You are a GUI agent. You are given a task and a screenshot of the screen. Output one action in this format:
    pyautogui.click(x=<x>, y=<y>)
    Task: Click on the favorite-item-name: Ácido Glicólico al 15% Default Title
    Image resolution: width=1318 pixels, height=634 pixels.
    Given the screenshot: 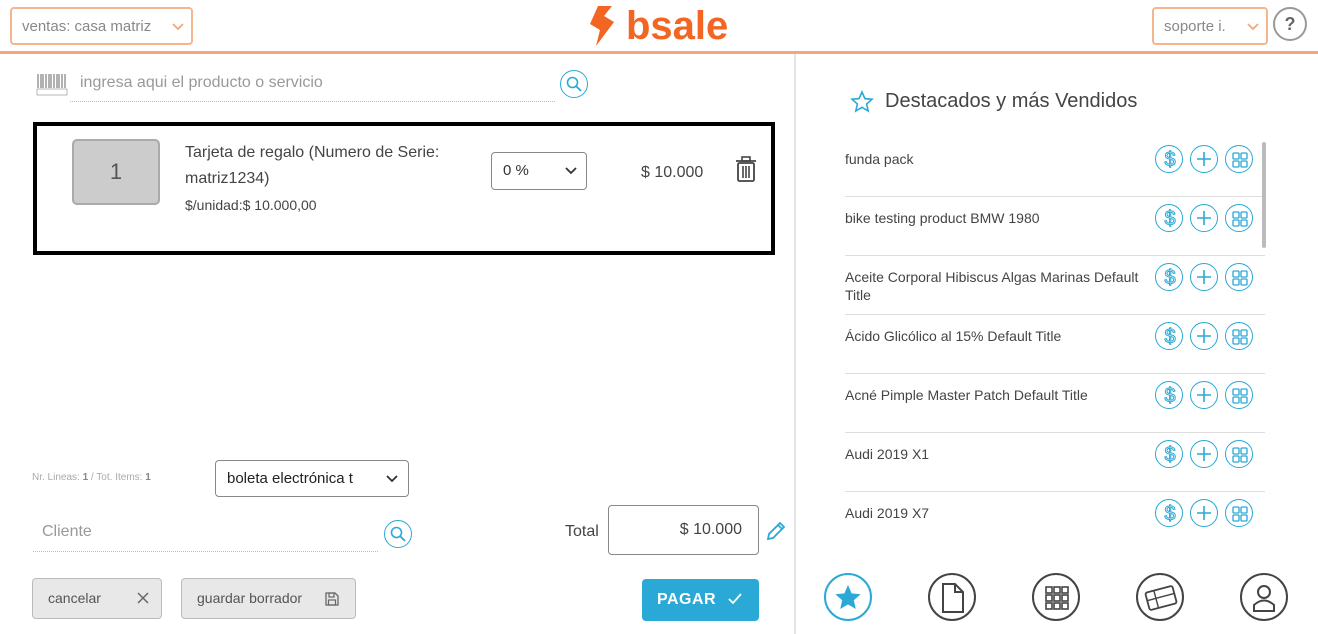 What is the action you would take?
    pyautogui.click(x=995, y=336)
    